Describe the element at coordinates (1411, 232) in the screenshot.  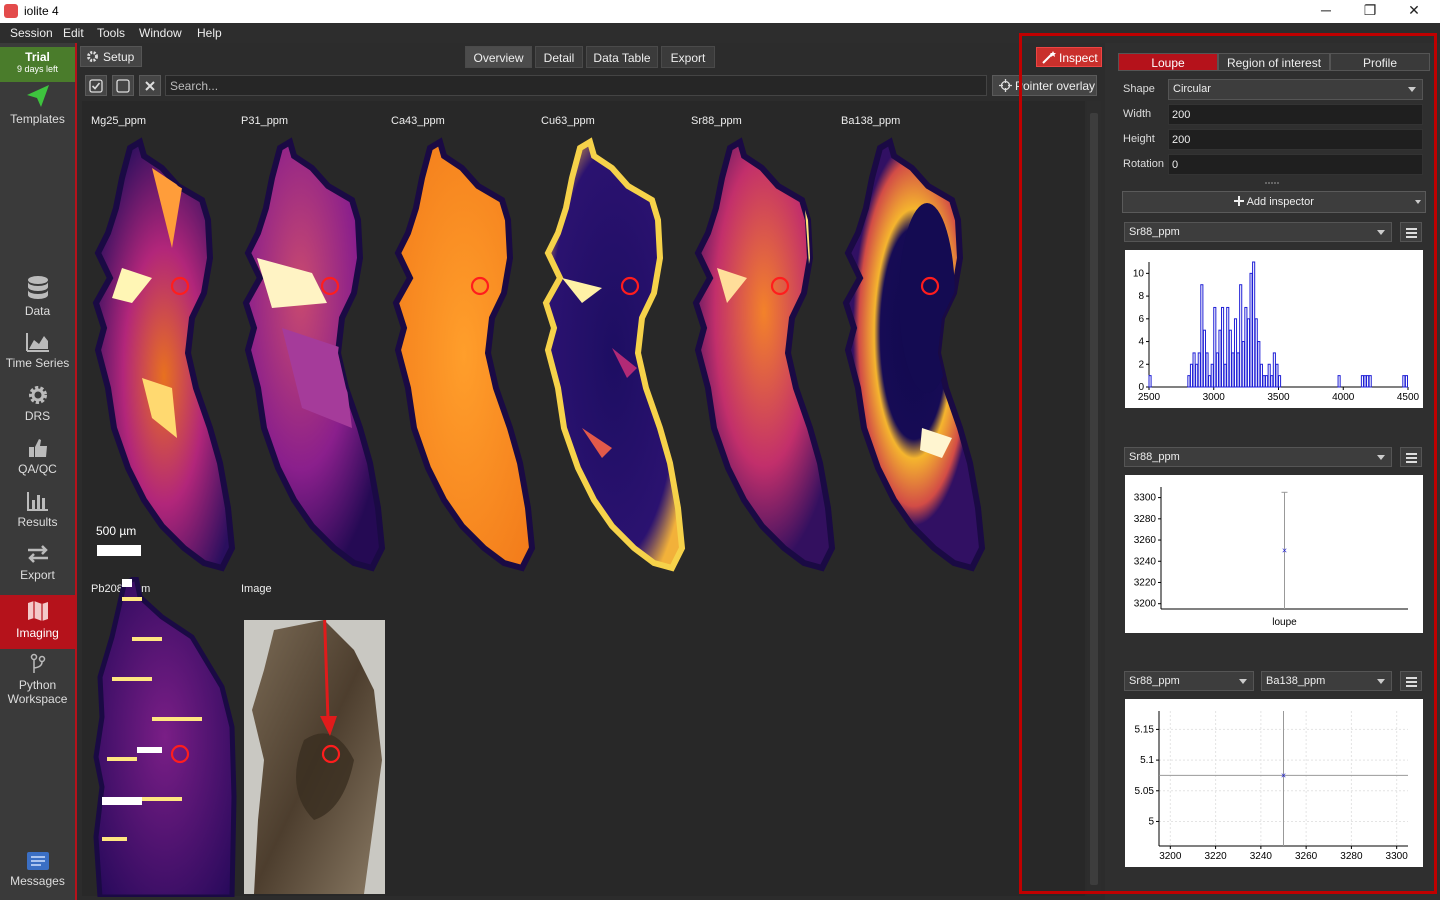
I see `inspector1-menu-button` at that location.